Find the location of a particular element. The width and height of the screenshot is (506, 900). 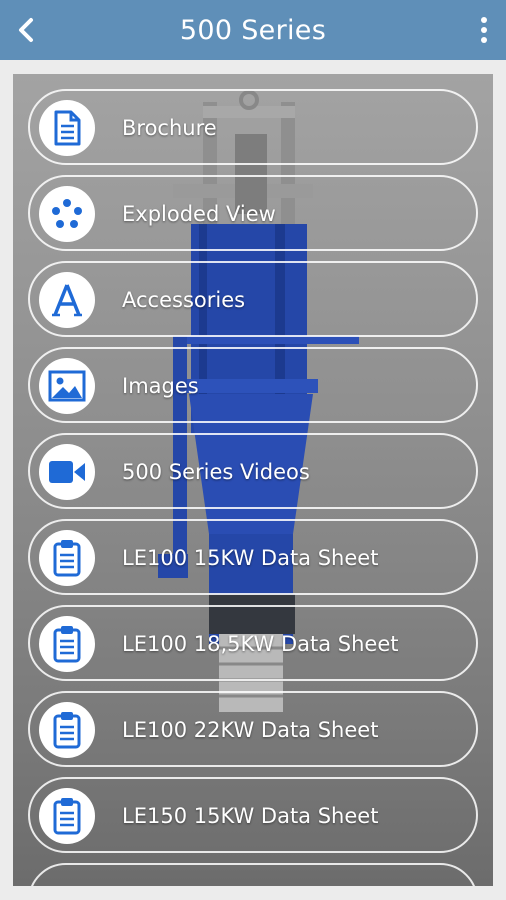

app-bar: 500 Series is located at coordinates (253, 30).